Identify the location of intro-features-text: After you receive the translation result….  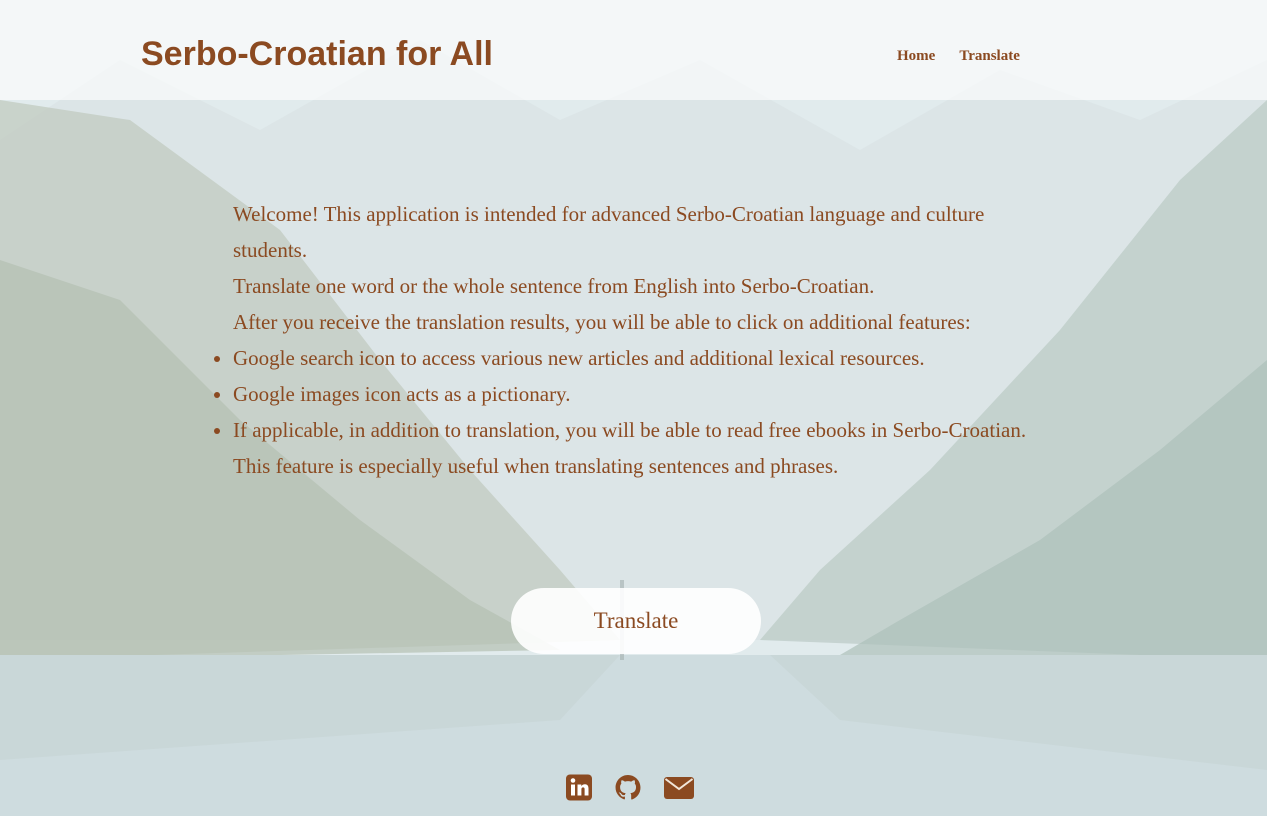
(602, 322).